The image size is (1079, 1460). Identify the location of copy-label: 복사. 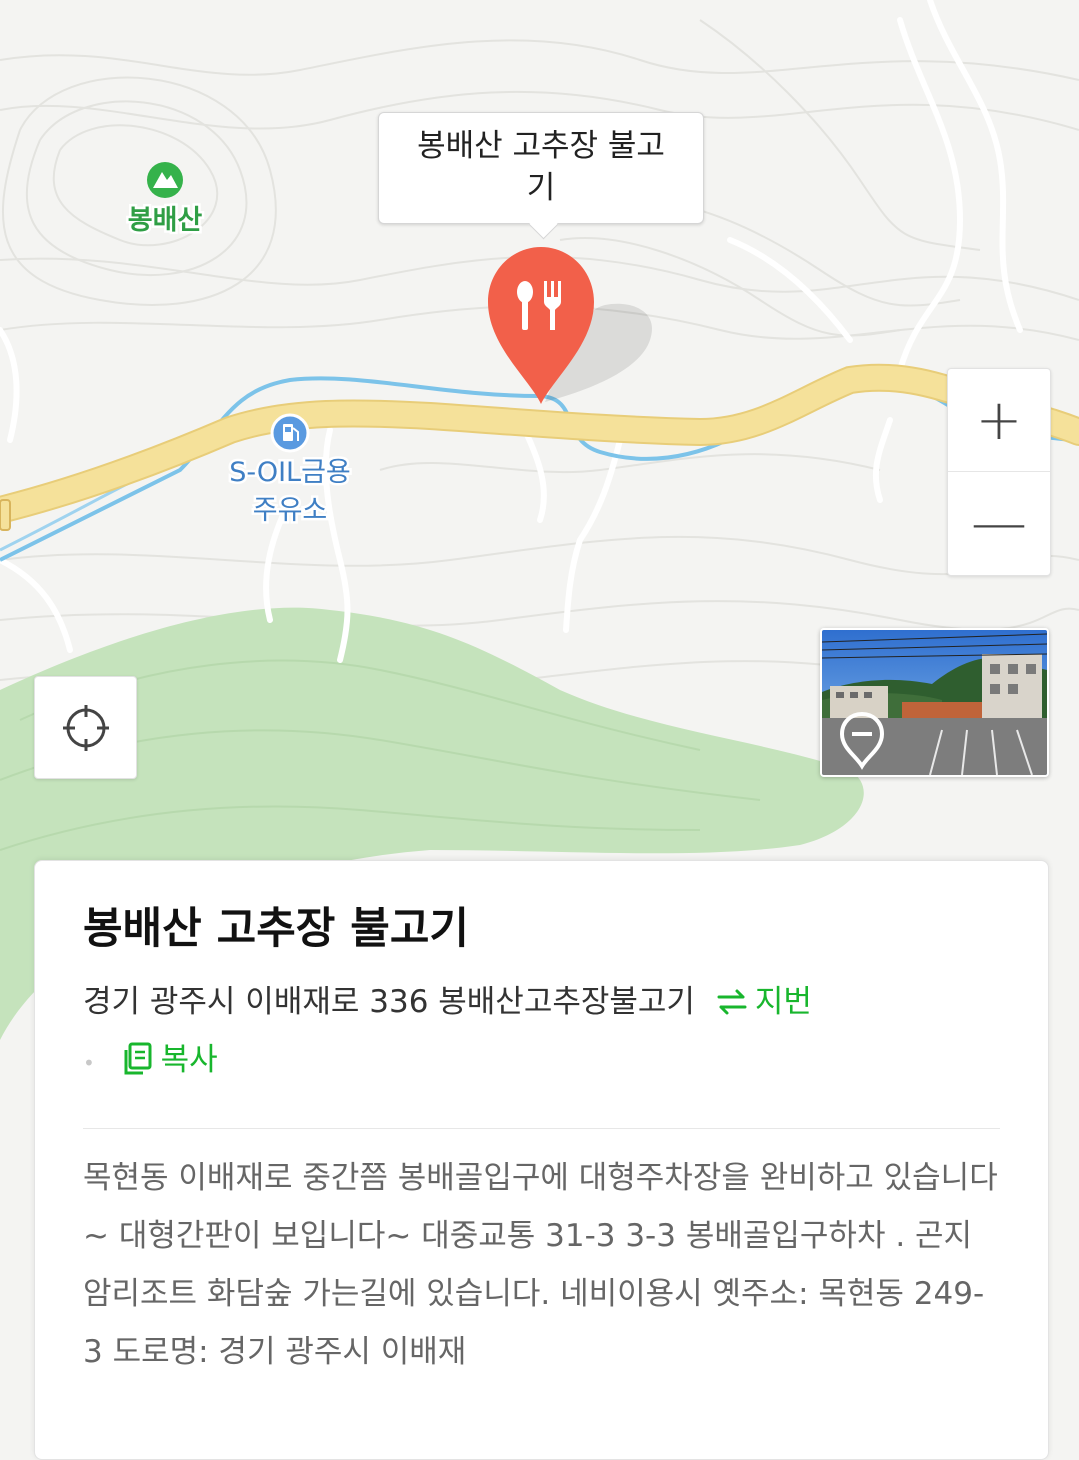
(189, 1060).